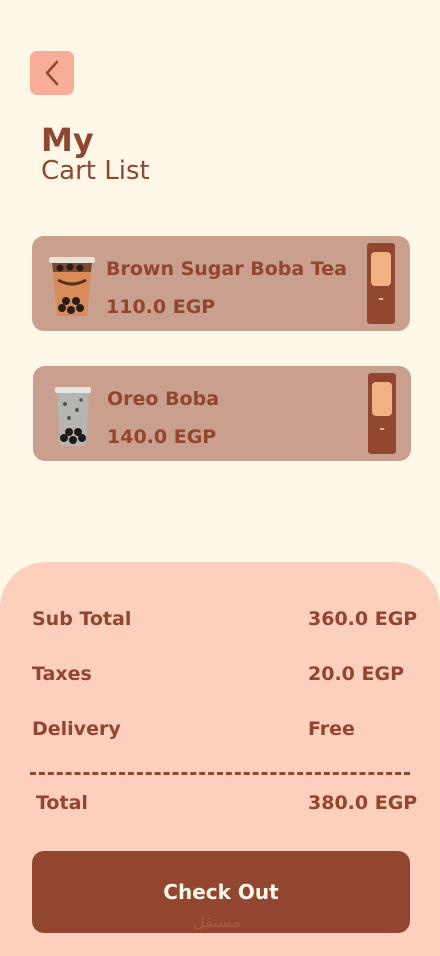 The height and width of the screenshot is (956, 440). Describe the element at coordinates (161, 307) in the screenshot. I see `cart-item-price: 110.0 EGP` at that location.